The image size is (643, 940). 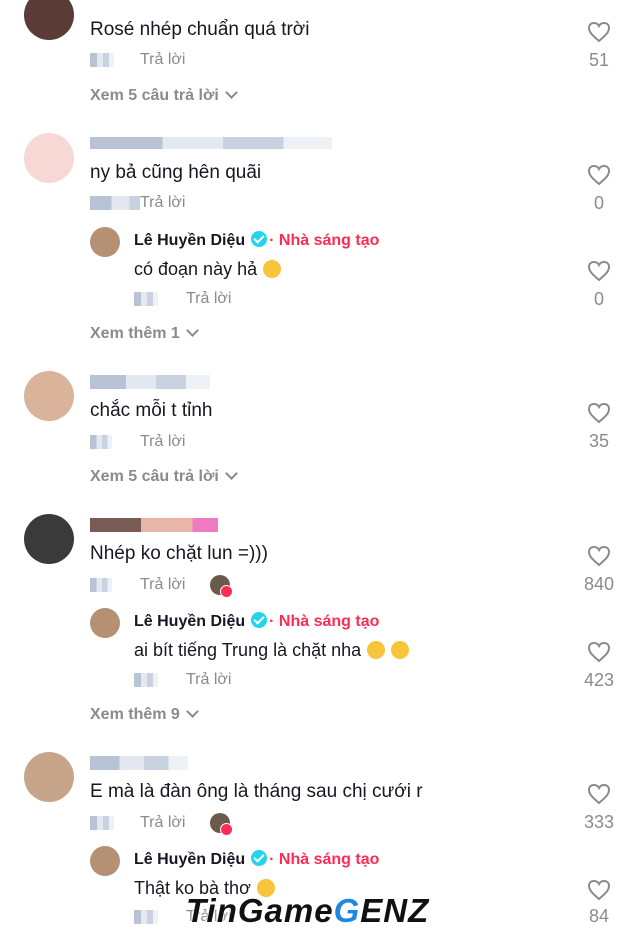 What do you see at coordinates (599, 822) in the screenshot?
I see `like-count: 333` at bounding box center [599, 822].